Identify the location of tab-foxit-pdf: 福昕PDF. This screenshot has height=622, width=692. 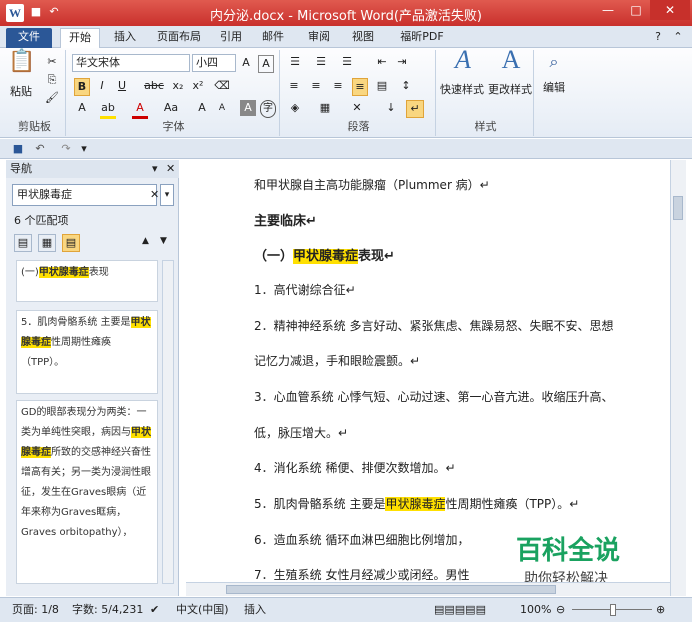
(422, 38).